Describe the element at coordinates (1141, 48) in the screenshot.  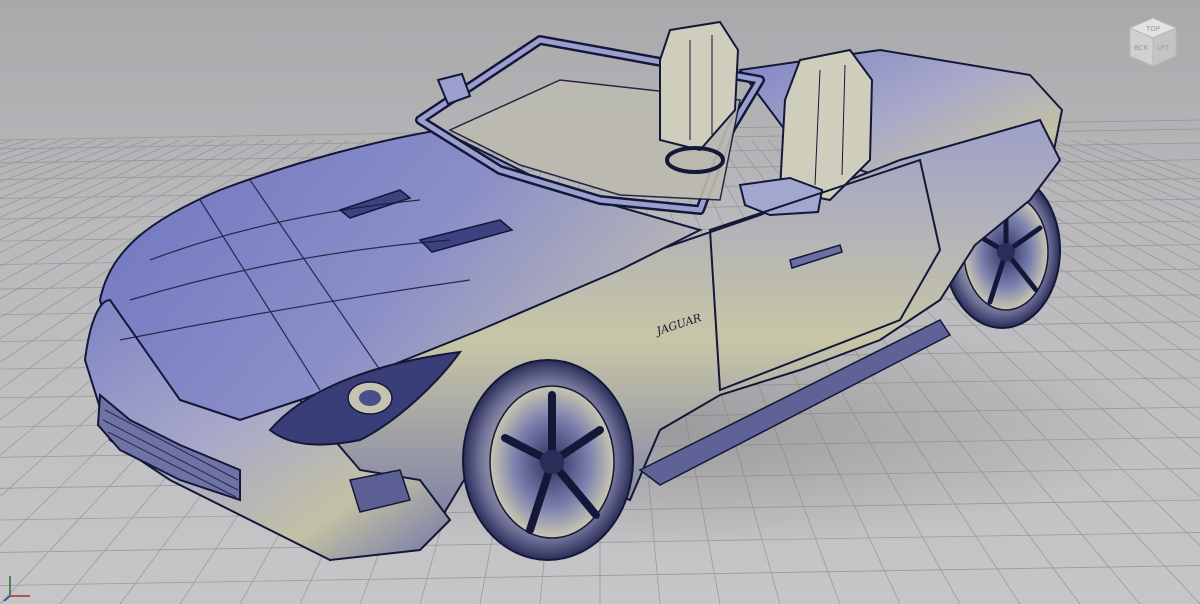
I see `viewcube-front-label: BCK` at that location.